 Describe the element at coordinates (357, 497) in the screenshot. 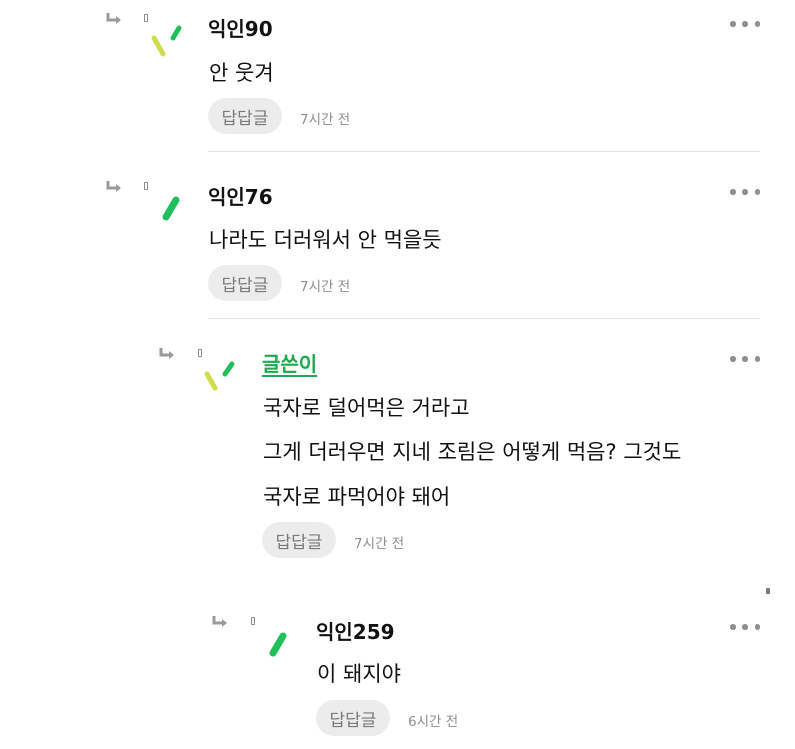

I see `comment-text-line: 국자로 파먹어야 돼어` at that location.